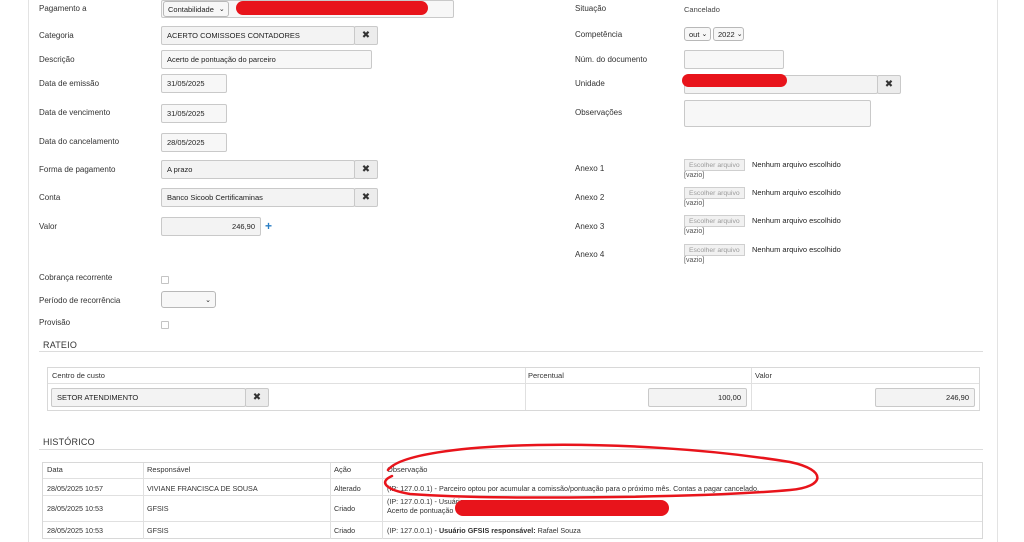 This screenshot has width=1024, height=542. Describe the element at coordinates (266, 59) in the screenshot. I see `descricao-input: Acerto de pontuação do parceiro` at that location.